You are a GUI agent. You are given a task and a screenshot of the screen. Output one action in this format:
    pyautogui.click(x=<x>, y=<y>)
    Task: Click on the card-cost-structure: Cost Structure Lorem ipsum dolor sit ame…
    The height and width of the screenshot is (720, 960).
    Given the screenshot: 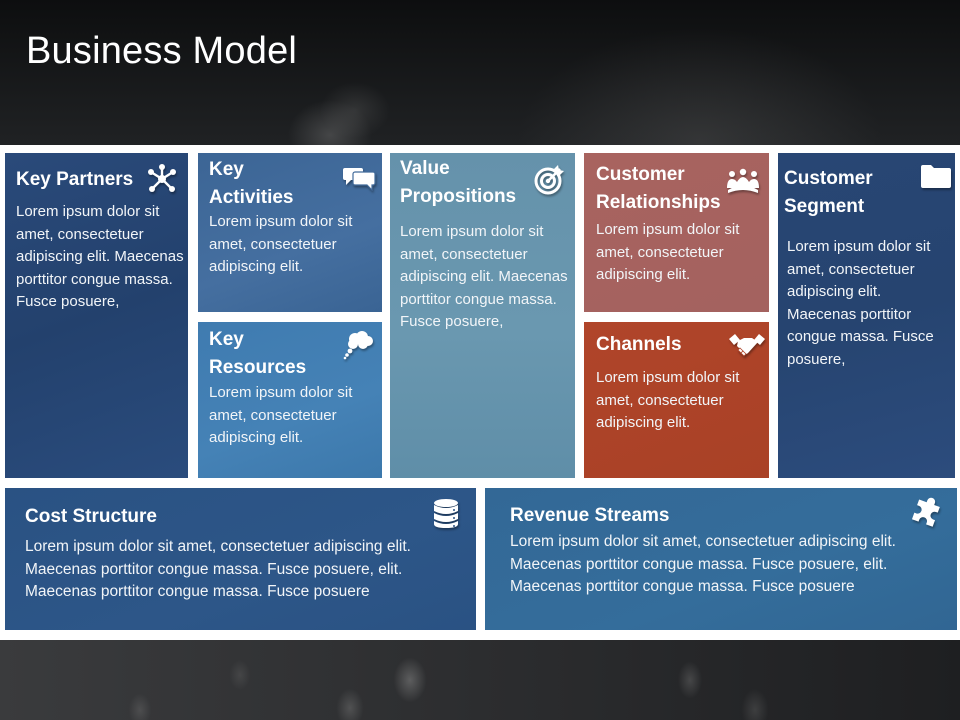 What is the action you would take?
    pyautogui.click(x=240, y=559)
    